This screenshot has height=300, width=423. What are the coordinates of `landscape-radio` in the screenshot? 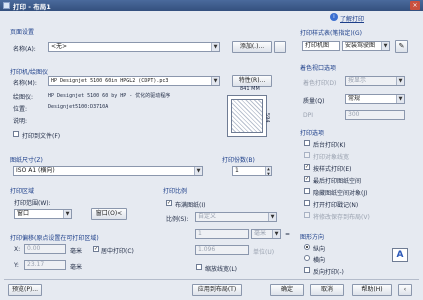 It's located at (307, 258).